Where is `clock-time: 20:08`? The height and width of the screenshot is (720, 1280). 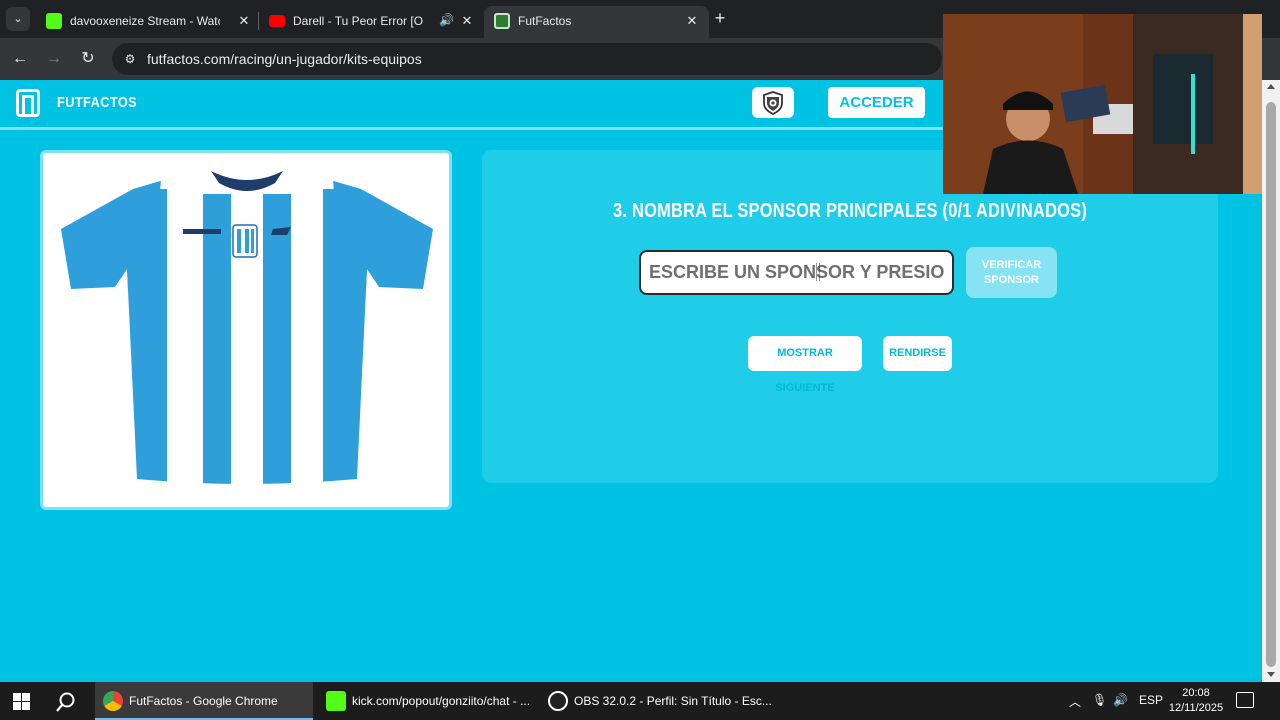 clock-time: 20:08 is located at coordinates (1196, 693).